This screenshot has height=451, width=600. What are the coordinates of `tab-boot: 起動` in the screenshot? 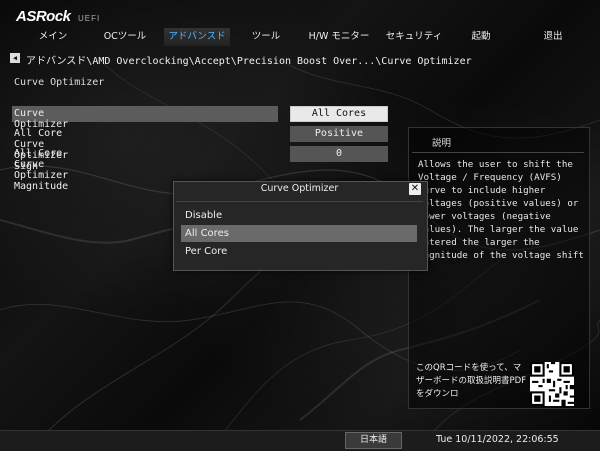 It's located at (481, 37).